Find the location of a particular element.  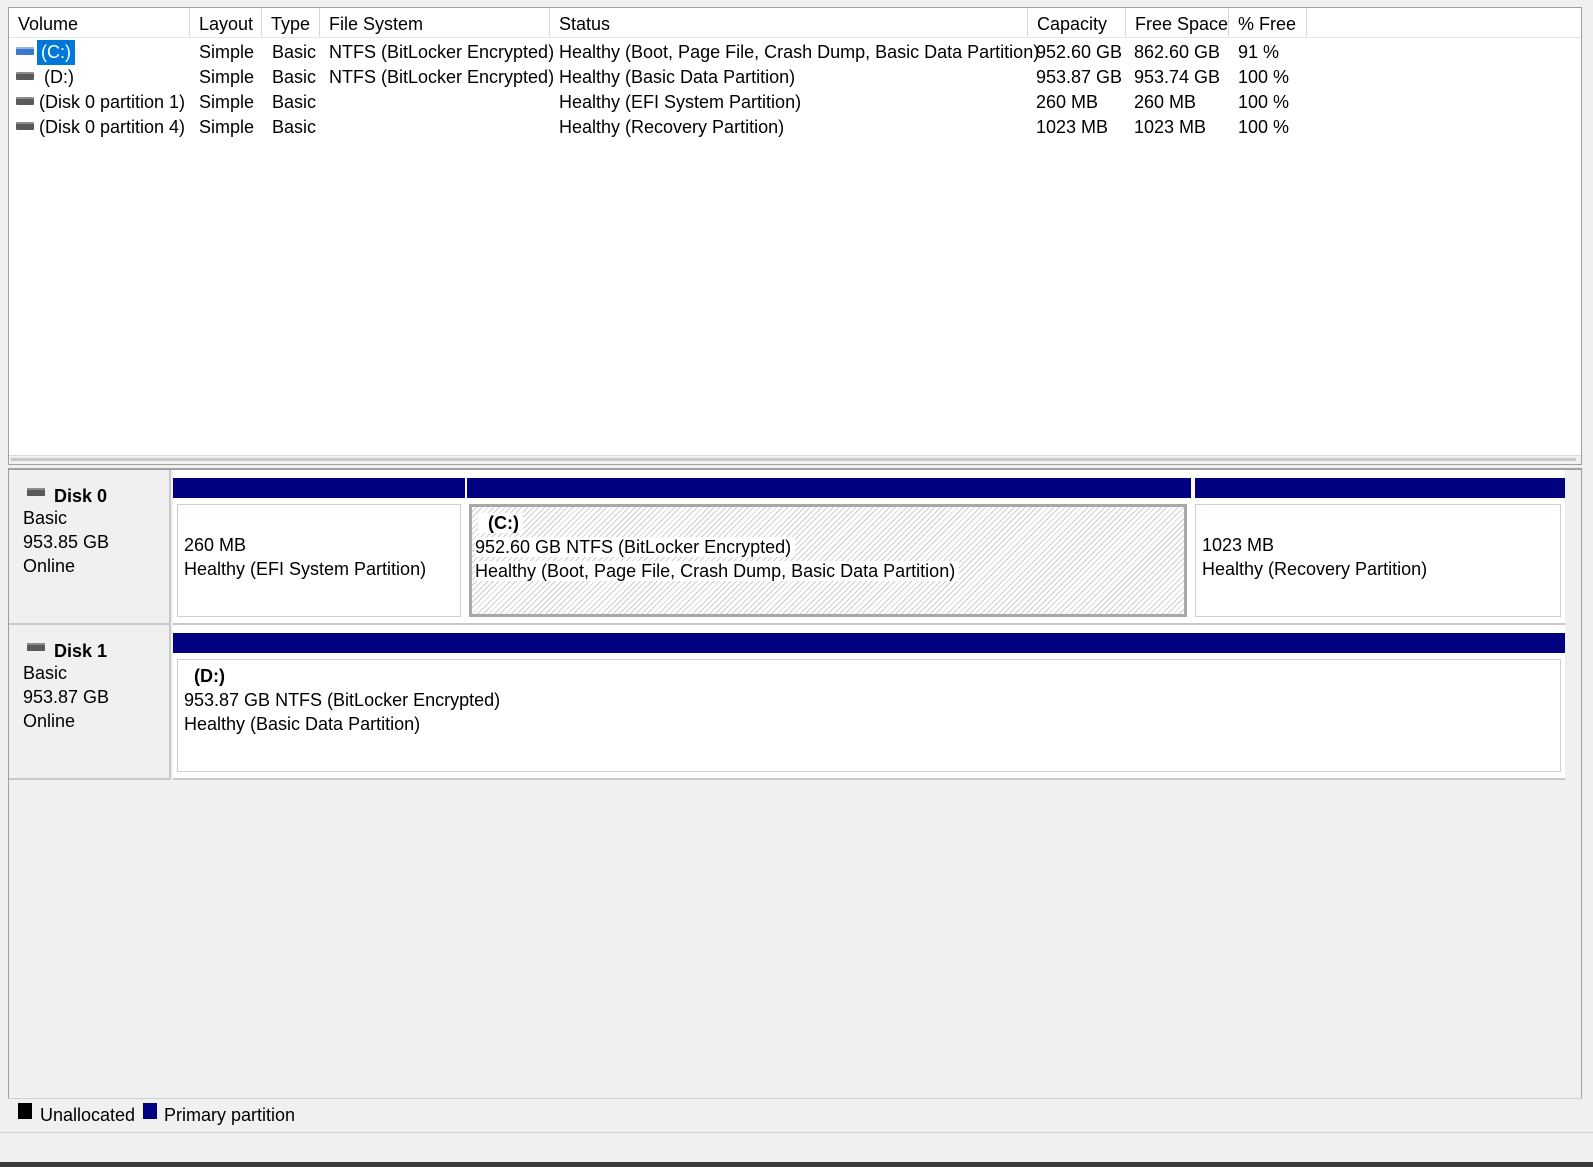

disk-size: 953.87 GB is located at coordinates (66, 697).